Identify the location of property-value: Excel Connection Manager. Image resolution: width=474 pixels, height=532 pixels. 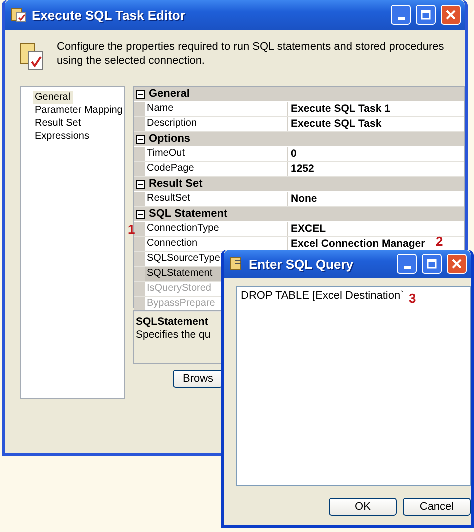
(357, 244).